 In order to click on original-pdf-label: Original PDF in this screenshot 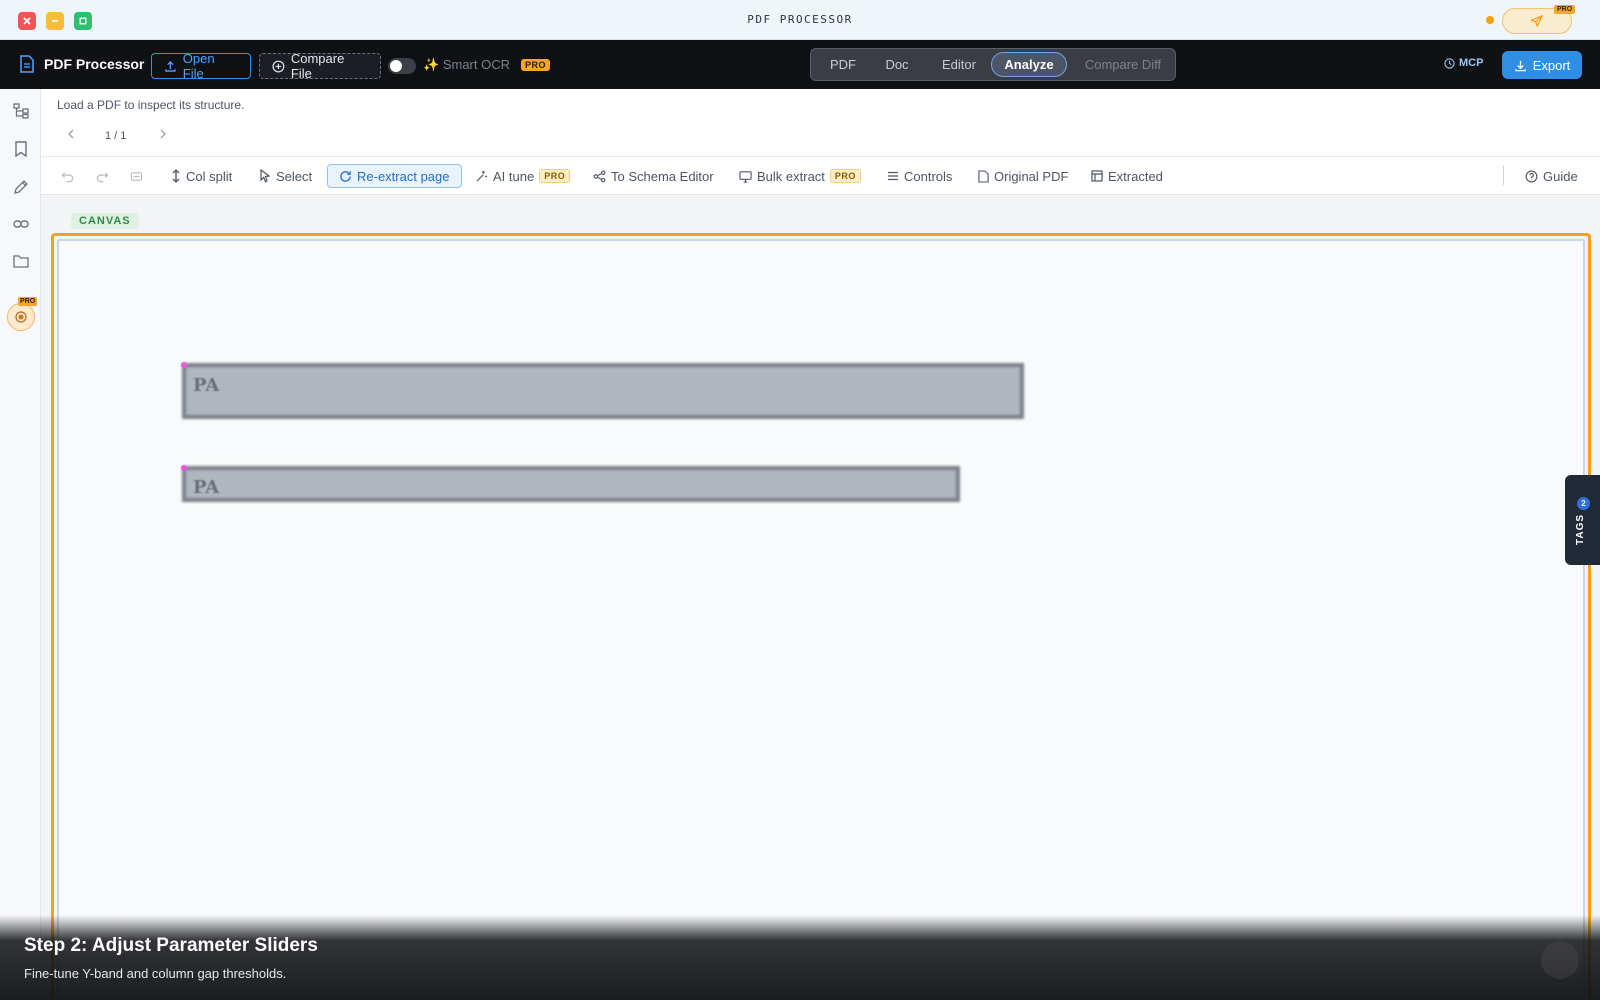, I will do `click(1031, 176)`.